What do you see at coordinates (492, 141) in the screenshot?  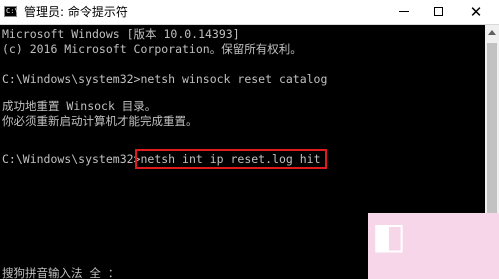 I see `scroll-thumb` at bounding box center [492, 141].